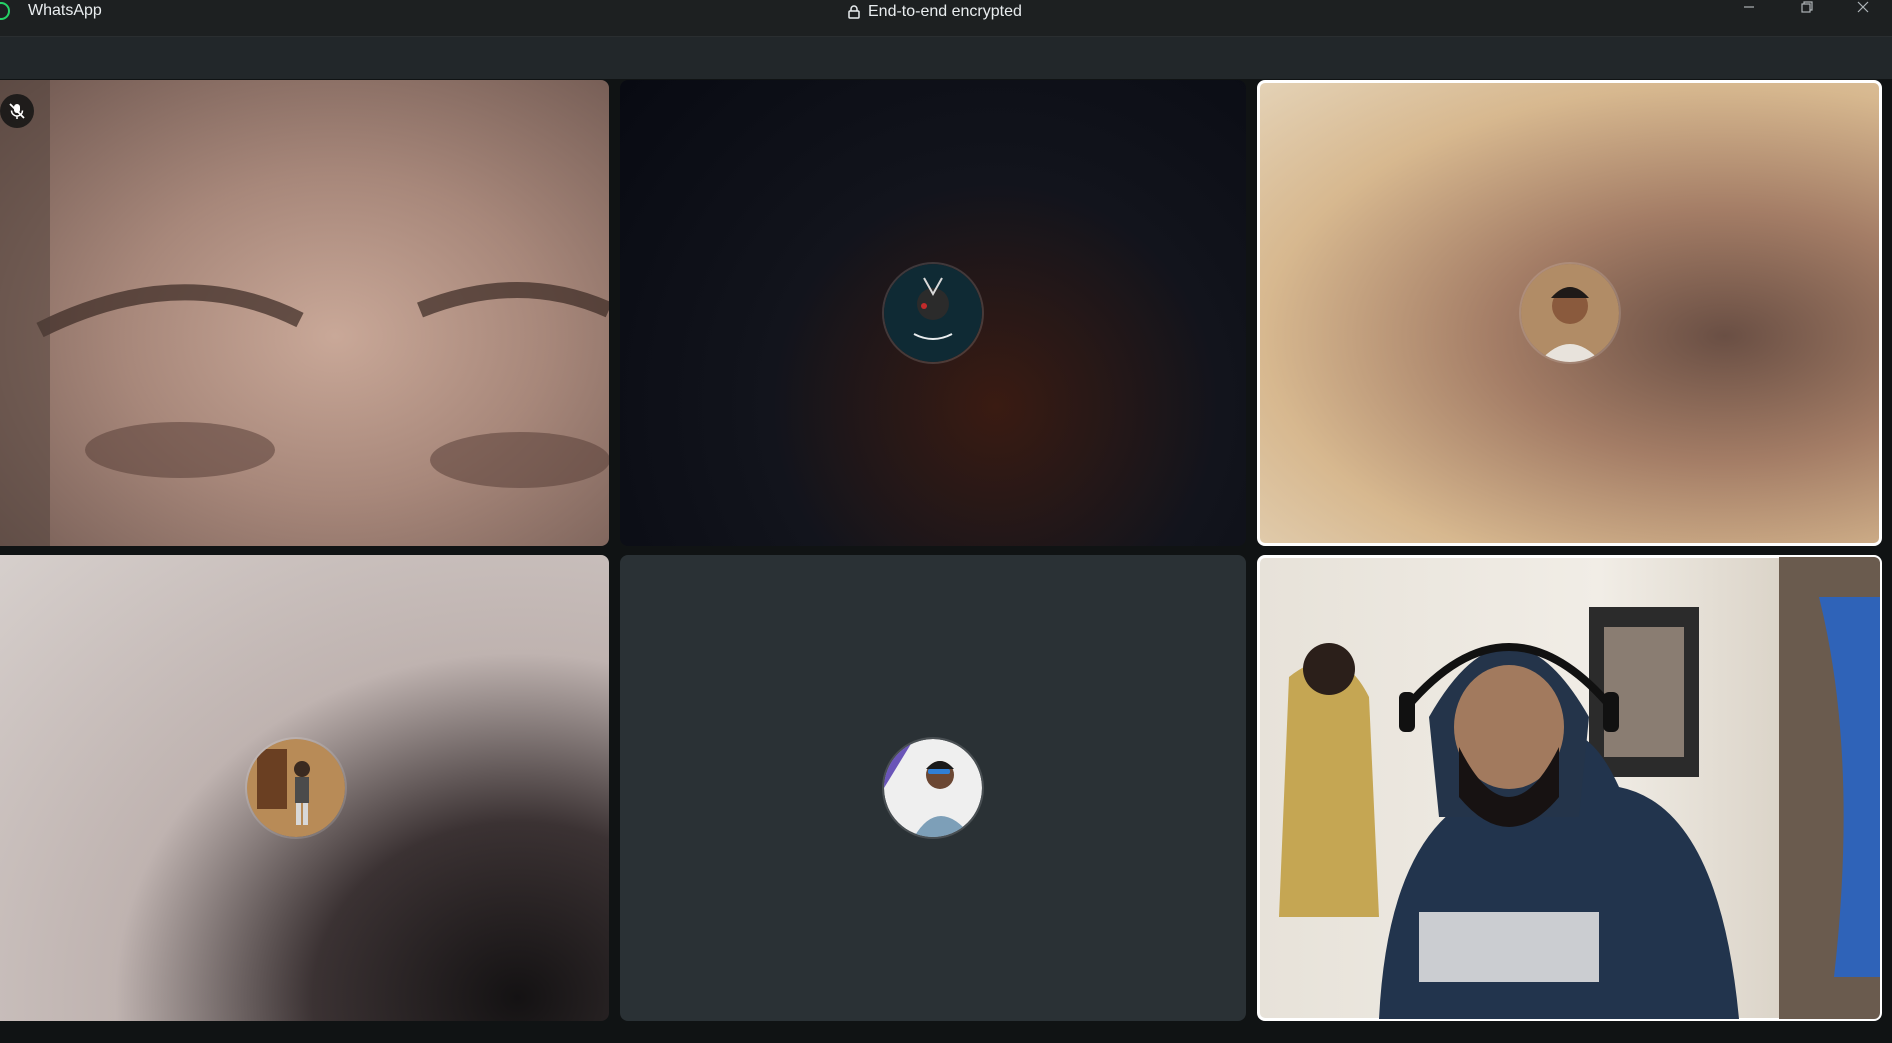 The image size is (1892, 1043). What do you see at coordinates (5, 11) in the screenshot?
I see `whatsapp-logo-icon` at bounding box center [5, 11].